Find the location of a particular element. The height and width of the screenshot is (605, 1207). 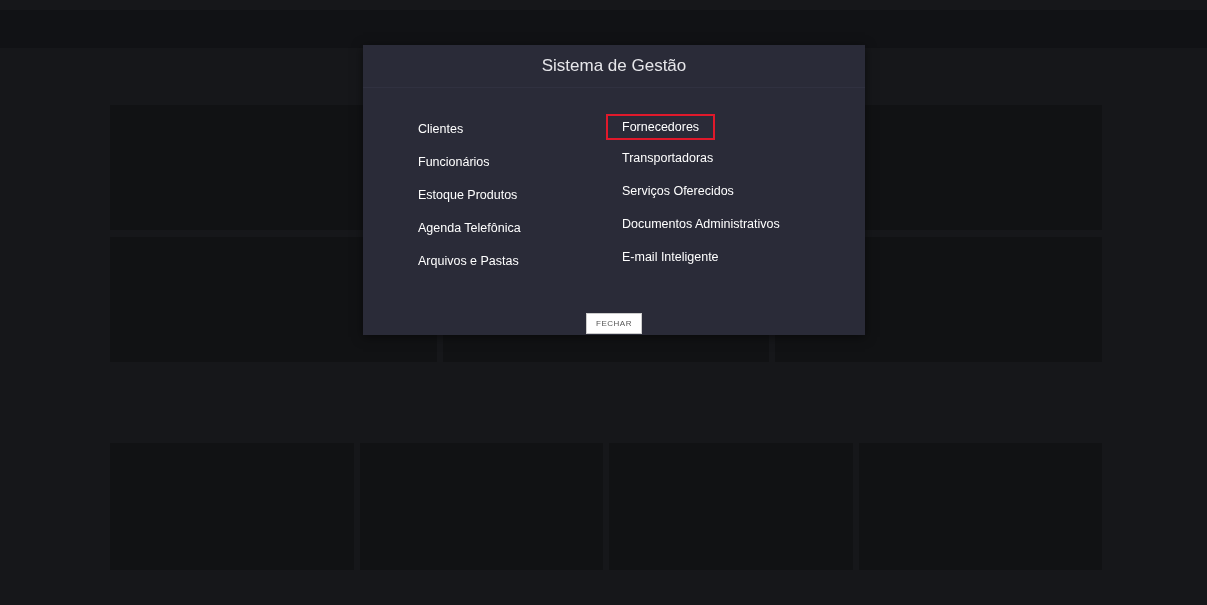

modal-title: Sistema de Gestão is located at coordinates (614, 66).